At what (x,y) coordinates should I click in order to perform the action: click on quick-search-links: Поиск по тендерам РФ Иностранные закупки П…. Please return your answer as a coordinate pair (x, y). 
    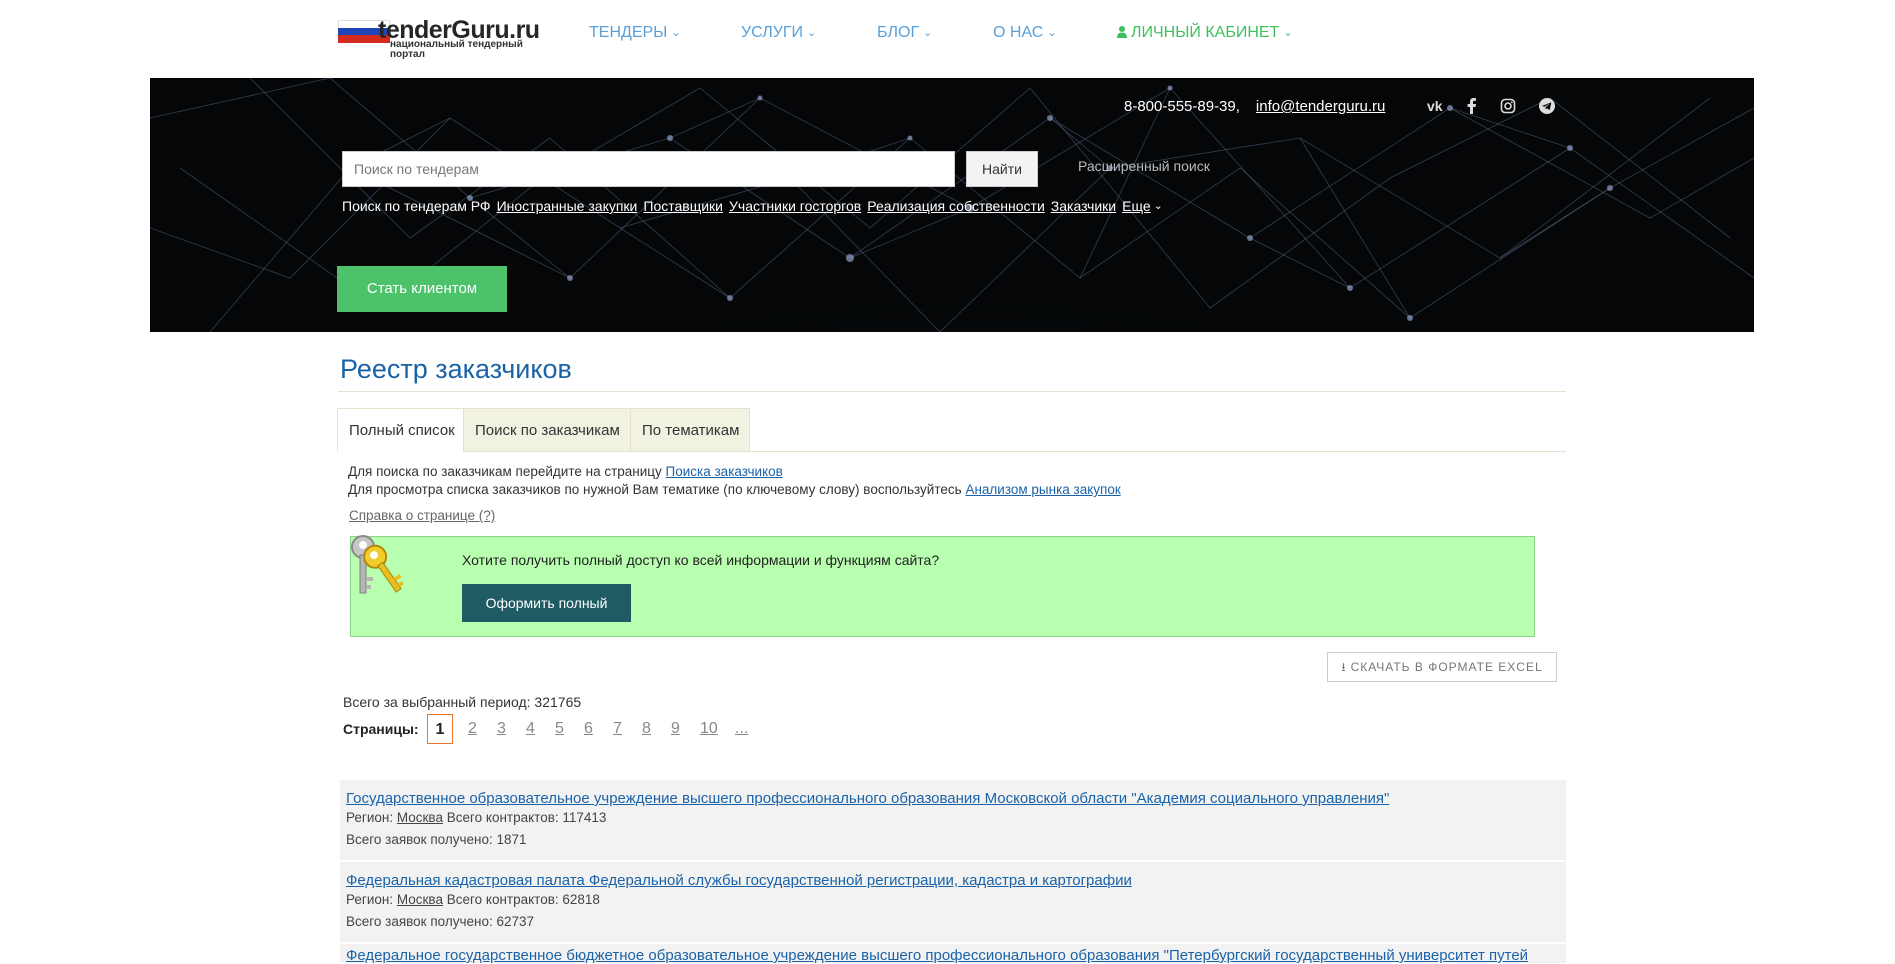
    Looking at the image, I should click on (752, 206).